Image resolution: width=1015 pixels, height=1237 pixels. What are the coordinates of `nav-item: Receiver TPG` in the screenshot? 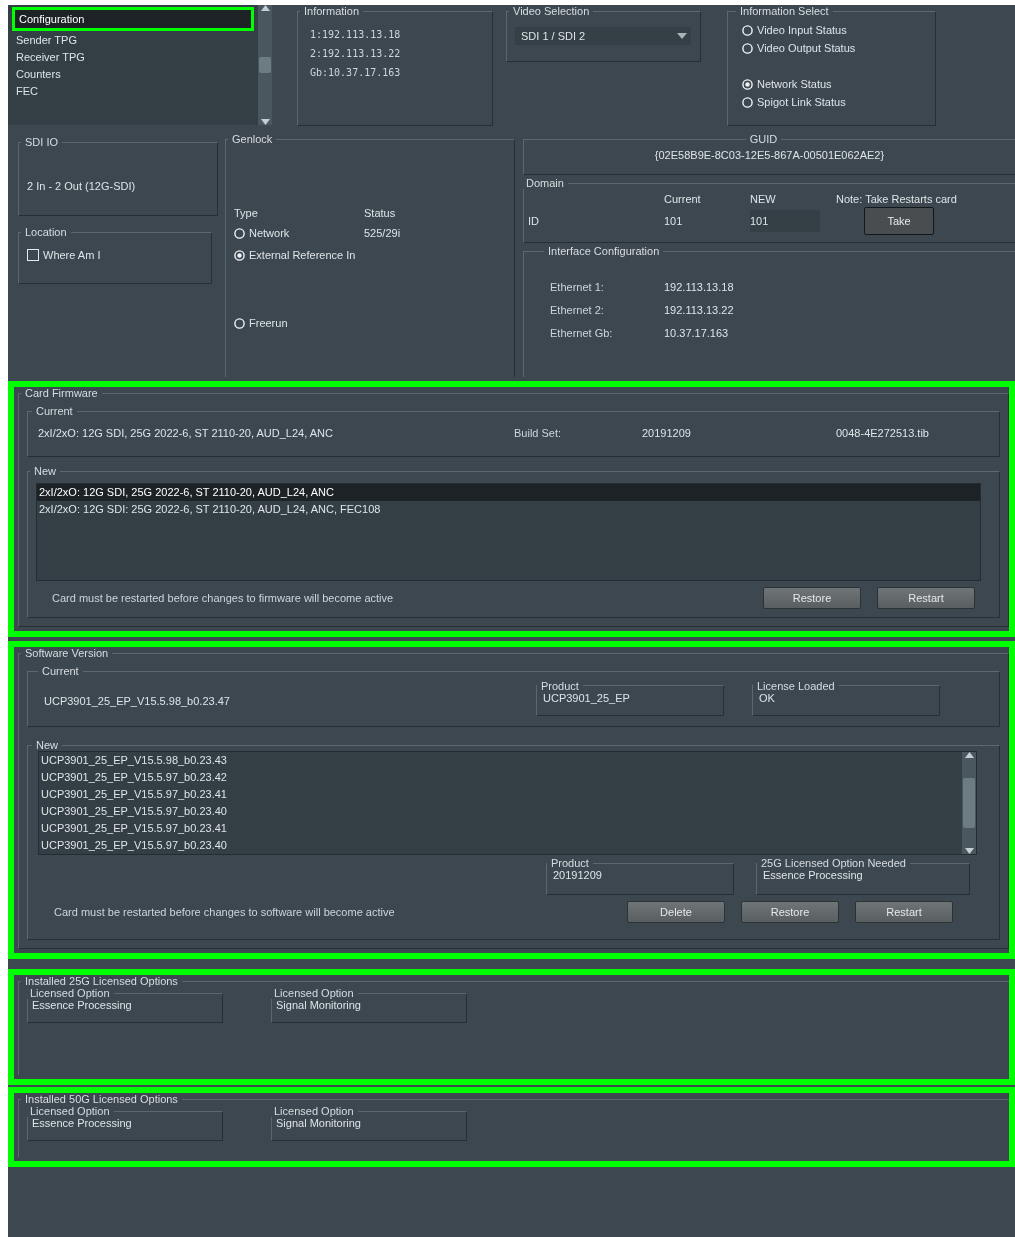 It's located at (133, 58).